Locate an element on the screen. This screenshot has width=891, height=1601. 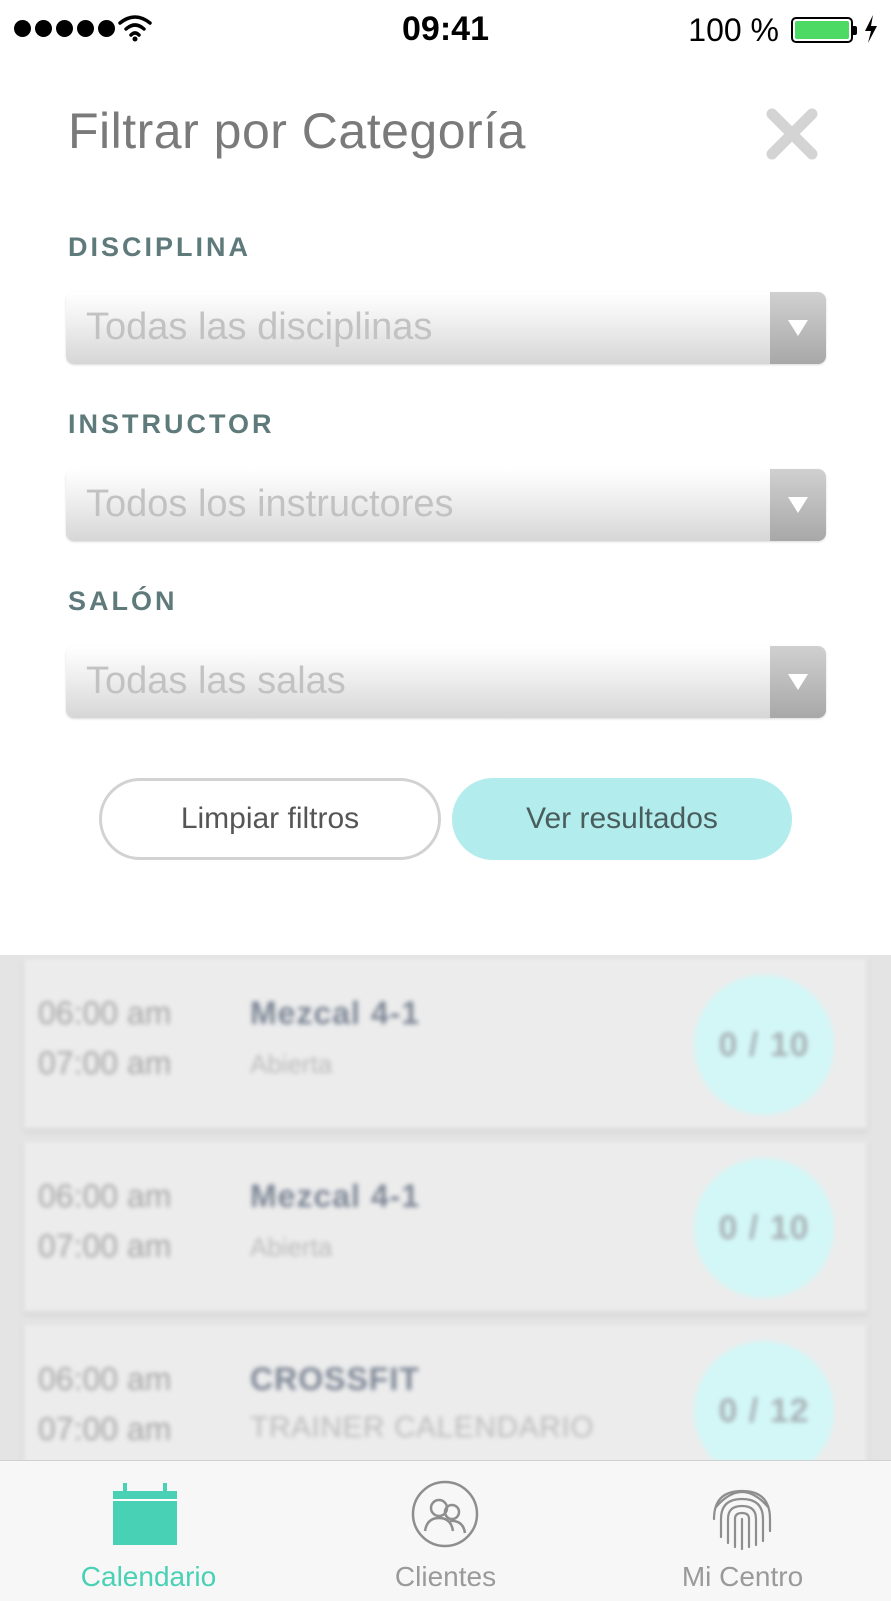
tab-calendario: Calendario is located at coordinates (148, 1531).